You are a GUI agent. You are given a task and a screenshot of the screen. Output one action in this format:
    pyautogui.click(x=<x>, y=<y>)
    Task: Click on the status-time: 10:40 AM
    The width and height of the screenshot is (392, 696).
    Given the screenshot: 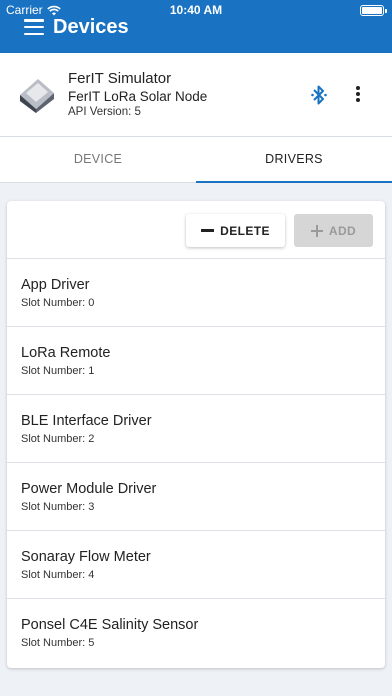 What is the action you would take?
    pyautogui.click(x=196, y=10)
    